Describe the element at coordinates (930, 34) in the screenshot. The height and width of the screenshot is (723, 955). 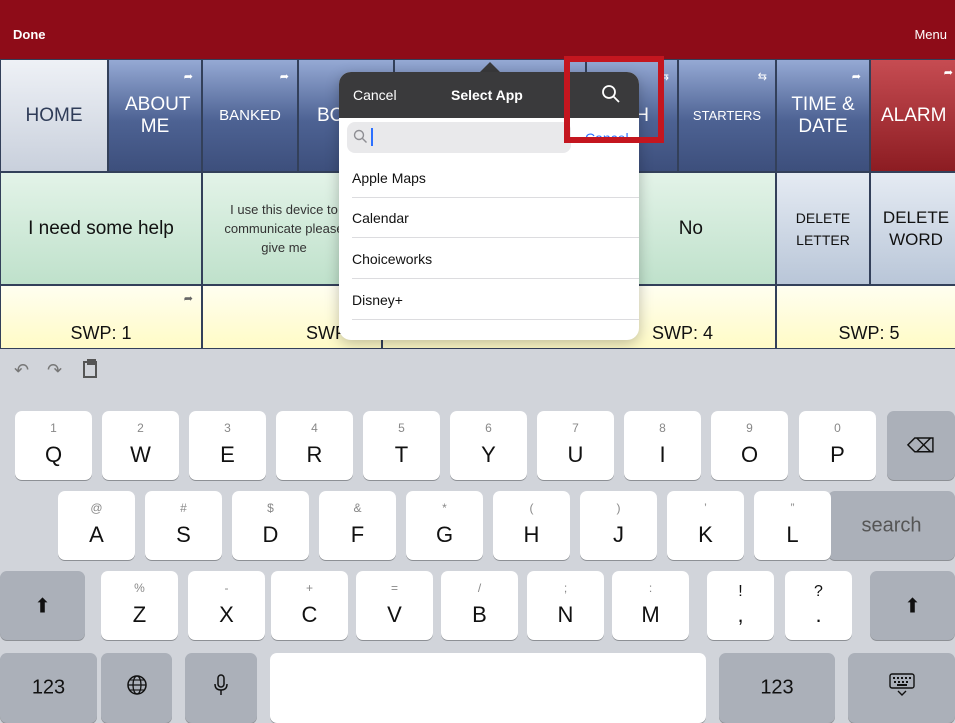
I see `menu-button: Menu` at that location.